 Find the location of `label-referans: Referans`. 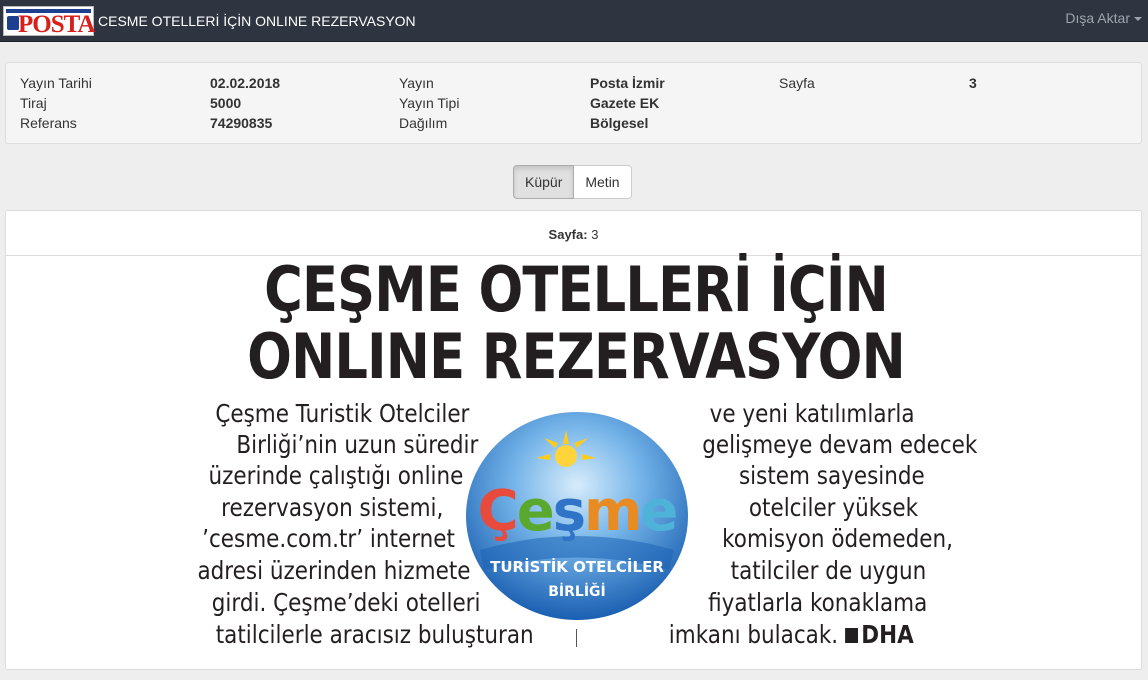

label-referans: Referans is located at coordinates (48, 123).